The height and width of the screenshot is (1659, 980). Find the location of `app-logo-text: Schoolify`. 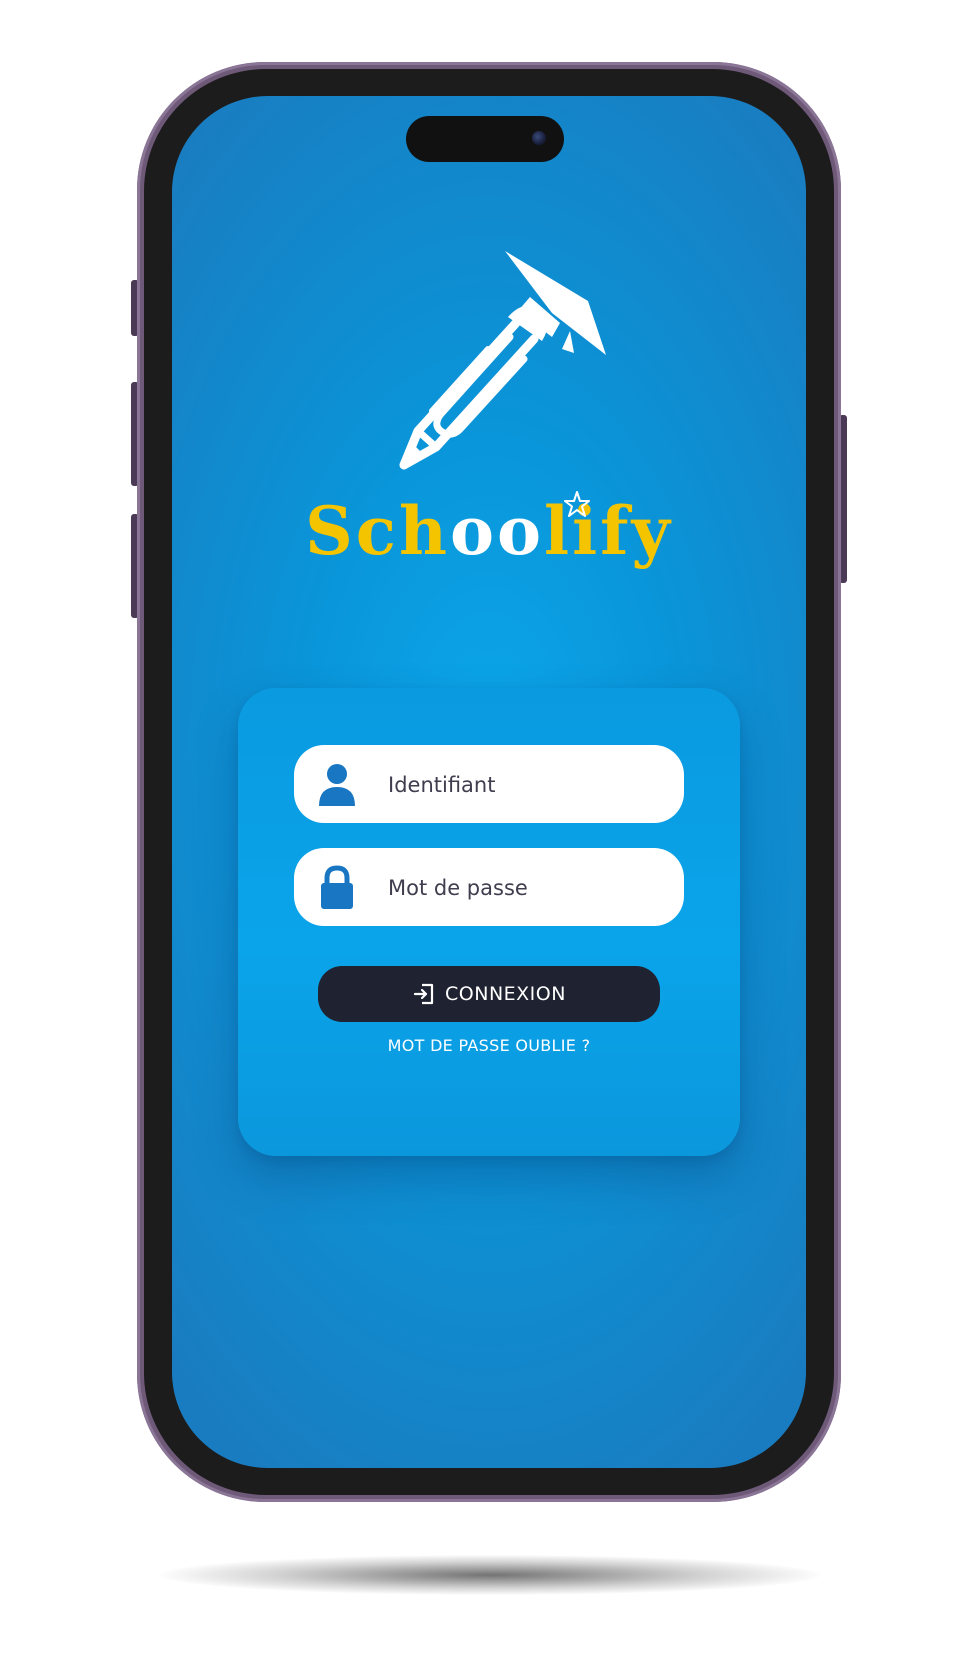

app-logo-text: Schoolify is located at coordinates (489, 531).